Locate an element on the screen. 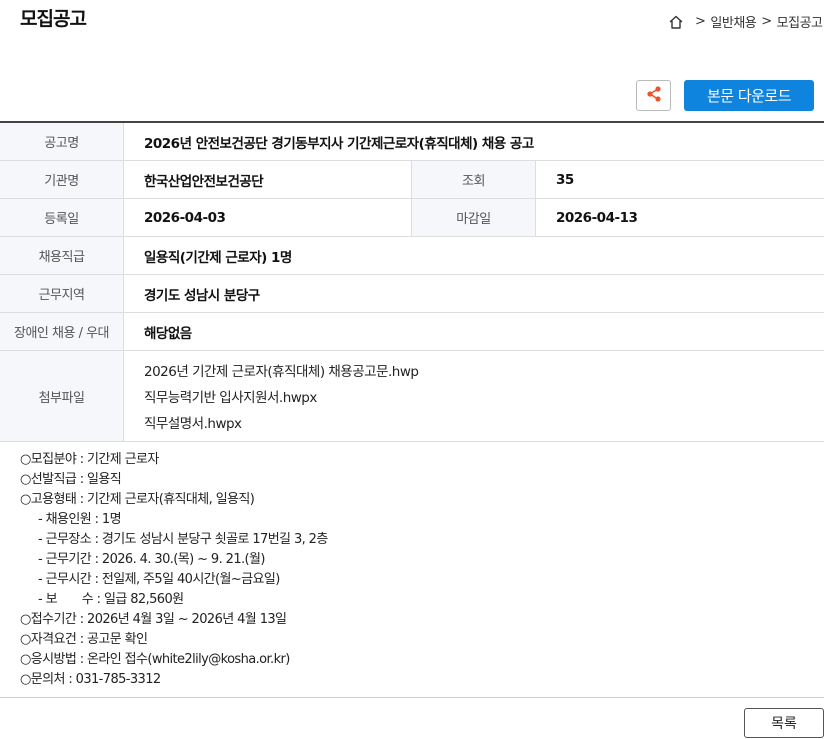  notice-line: ○응시방법 : 온라인 접수(white2lily@kosha.or.kr) is located at coordinates (155, 659).